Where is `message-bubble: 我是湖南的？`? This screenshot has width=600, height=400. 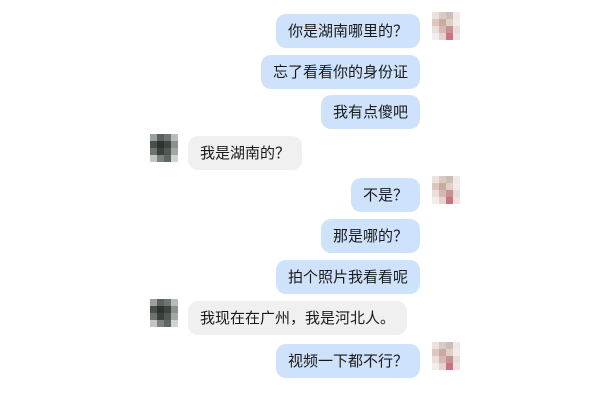
message-bubble: 我是湖南的？ is located at coordinates (245, 153).